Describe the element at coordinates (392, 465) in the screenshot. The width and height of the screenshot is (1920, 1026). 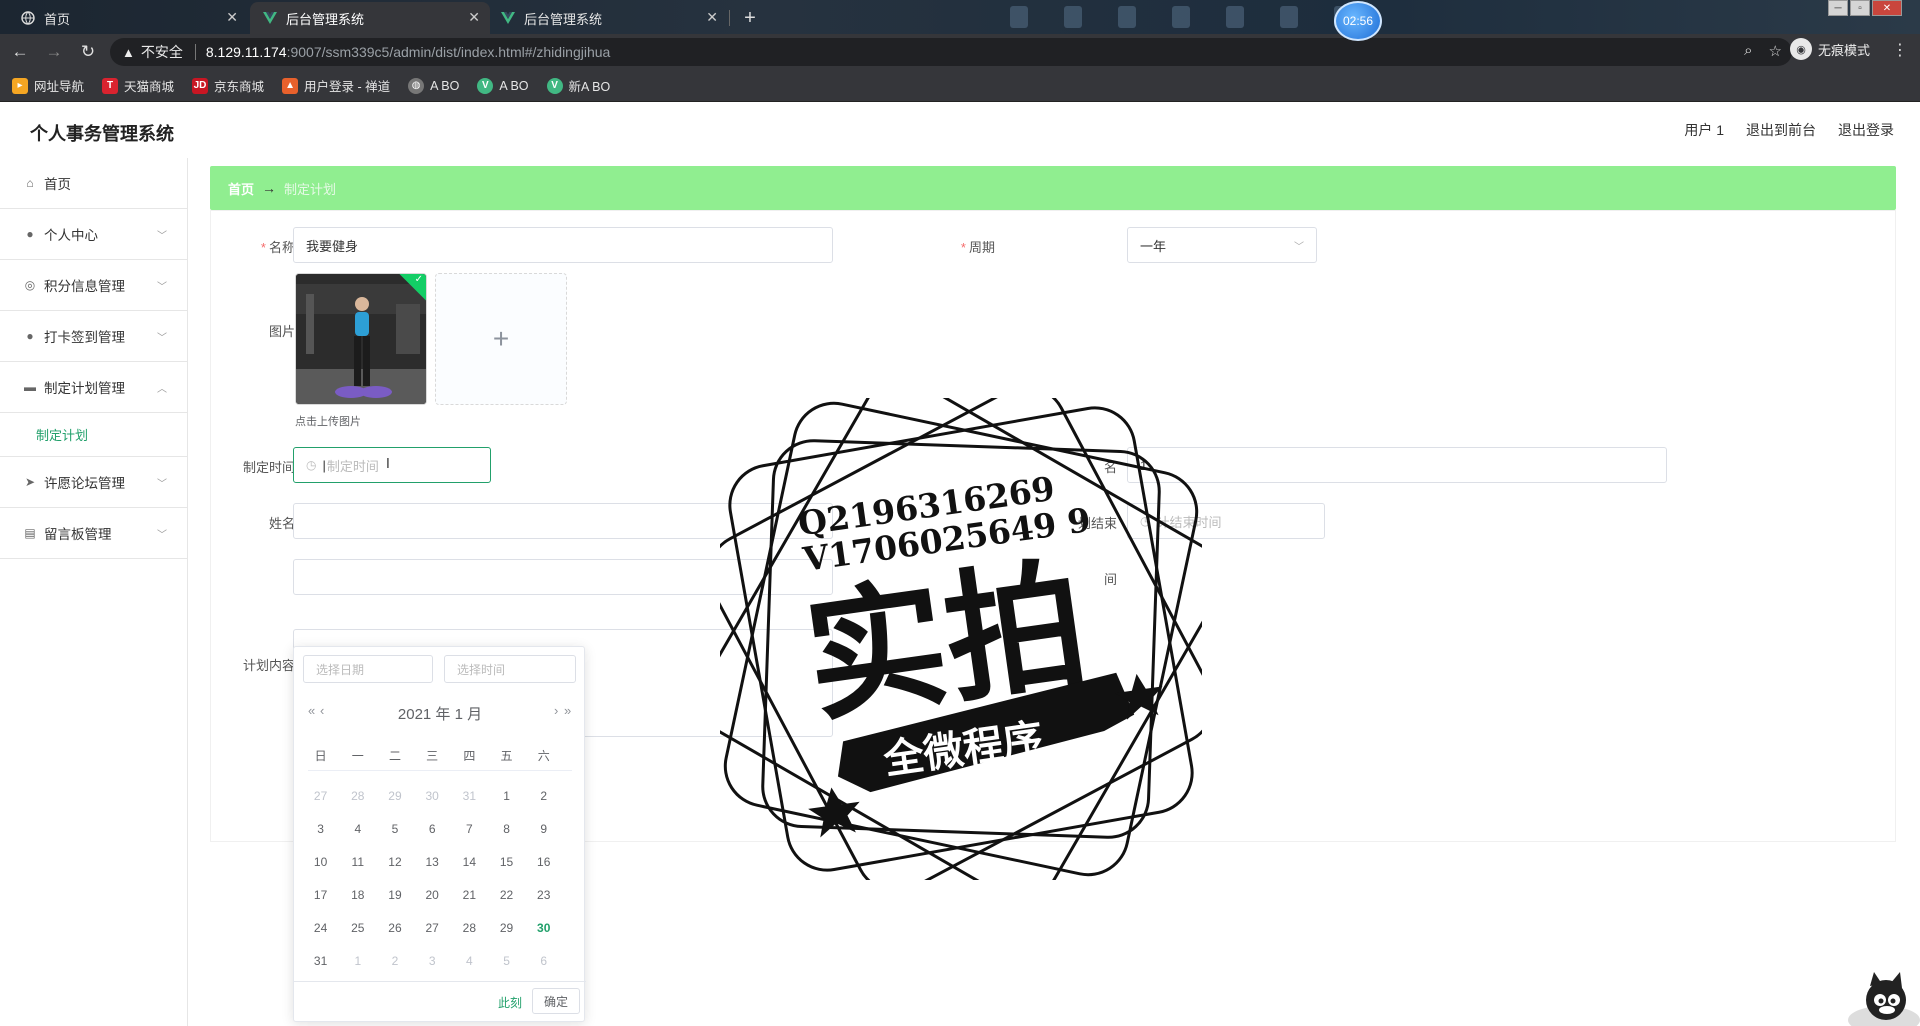
I see `time-input: ◷ | 制定时间 Ⅰ` at that location.